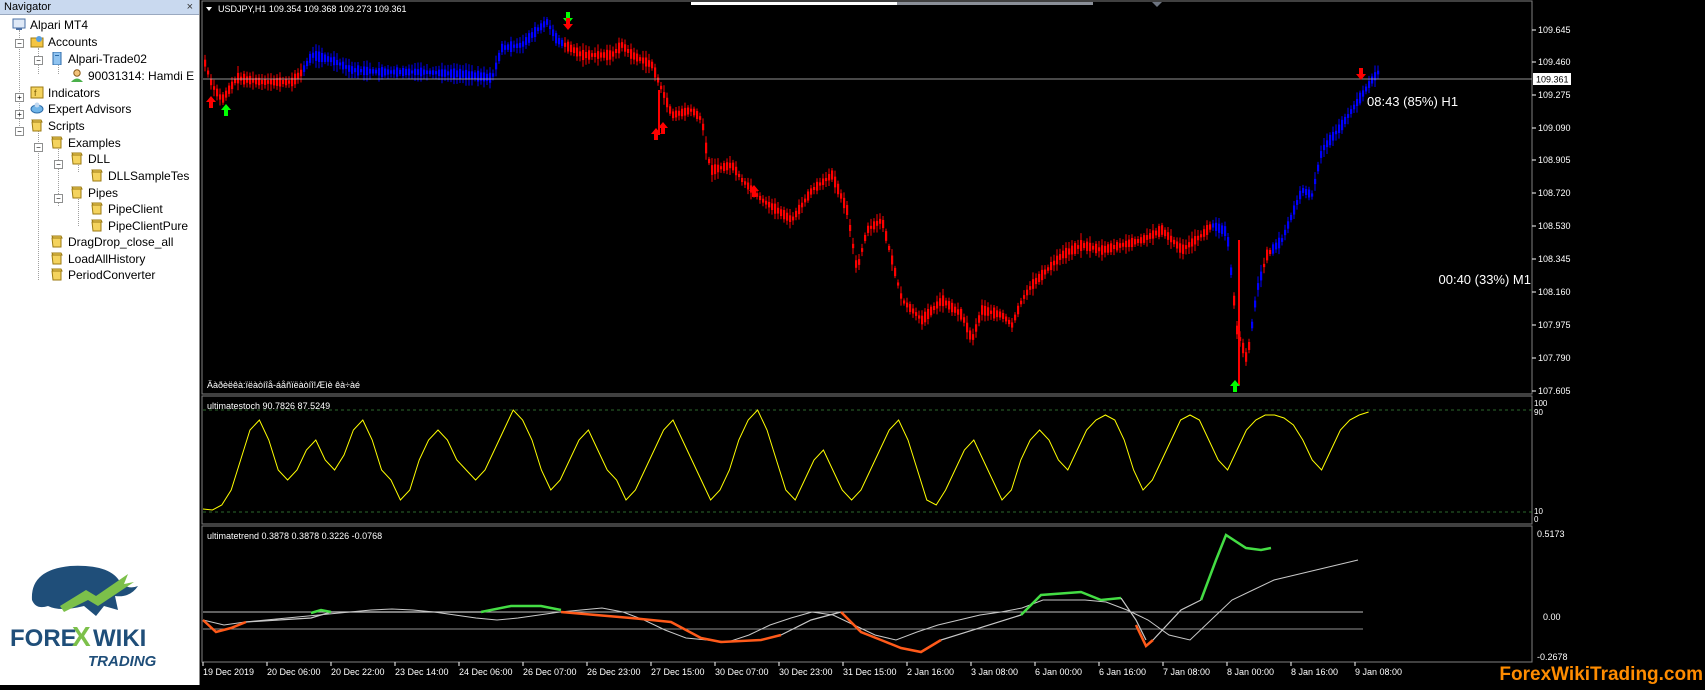  Describe the element at coordinates (1058, 672) in the screenshot. I see `time-tick: 6 Jan 00:00` at that location.